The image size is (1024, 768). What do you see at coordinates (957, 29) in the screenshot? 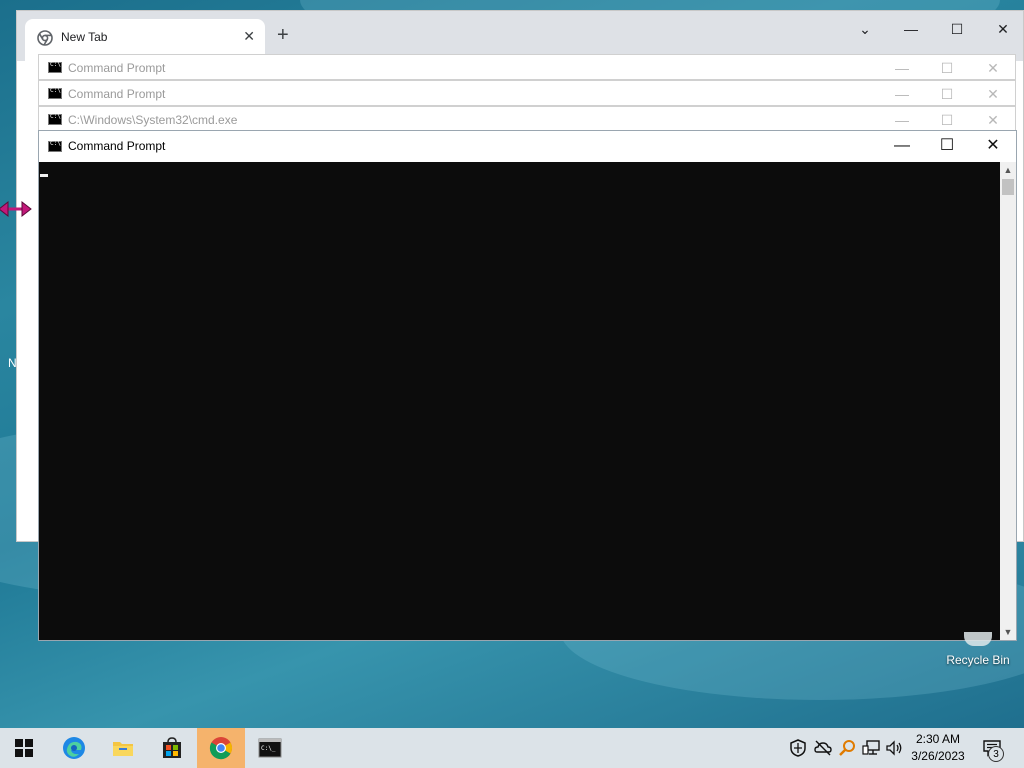
I see `chrome-maximize-button: ☐` at bounding box center [957, 29].